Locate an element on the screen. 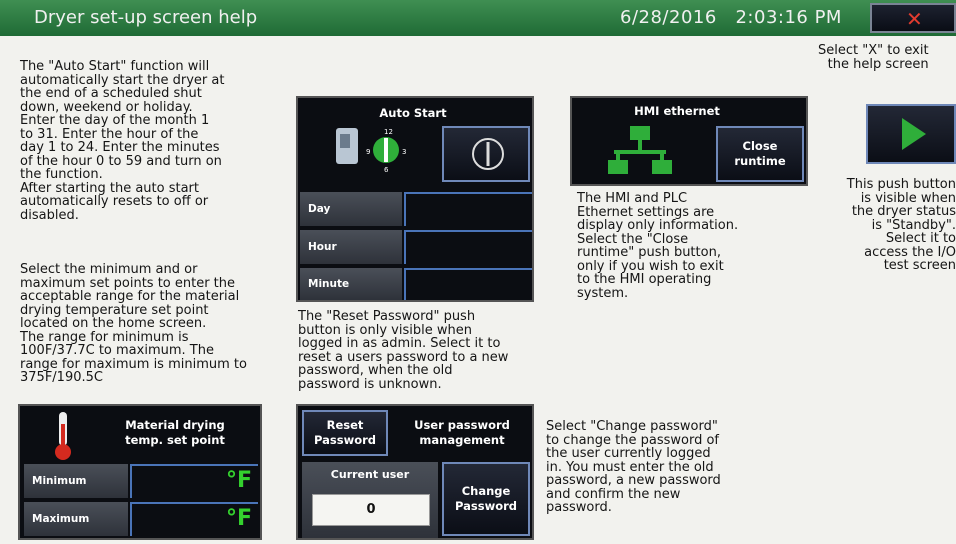 This screenshot has height=544, width=956. dial-number-9: 9 is located at coordinates (368, 152).